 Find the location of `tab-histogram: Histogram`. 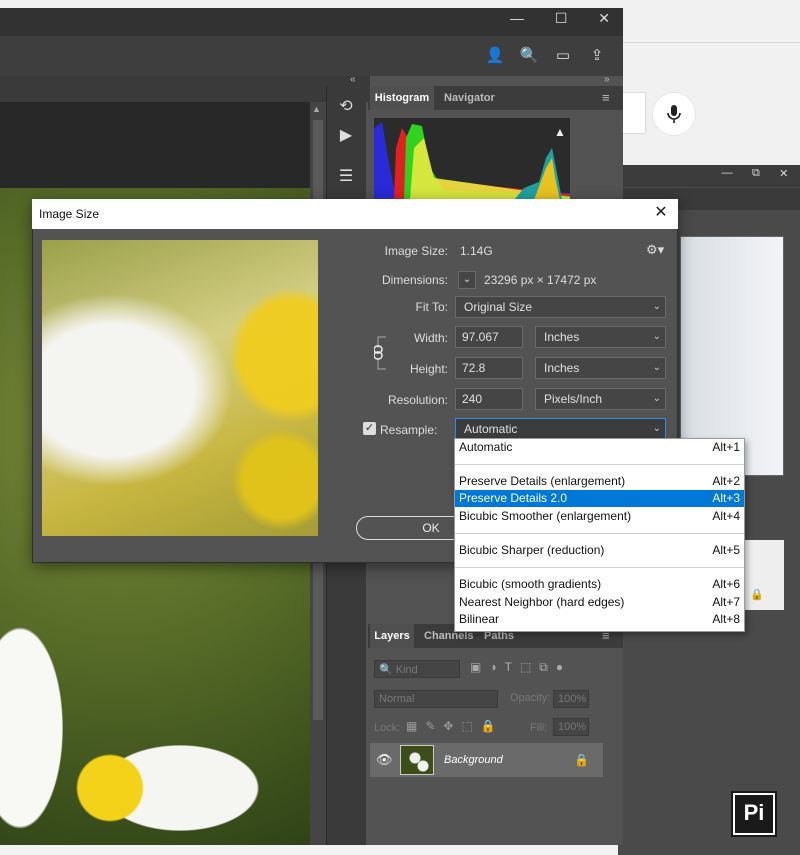

tab-histogram: Histogram is located at coordinates (402, 98).